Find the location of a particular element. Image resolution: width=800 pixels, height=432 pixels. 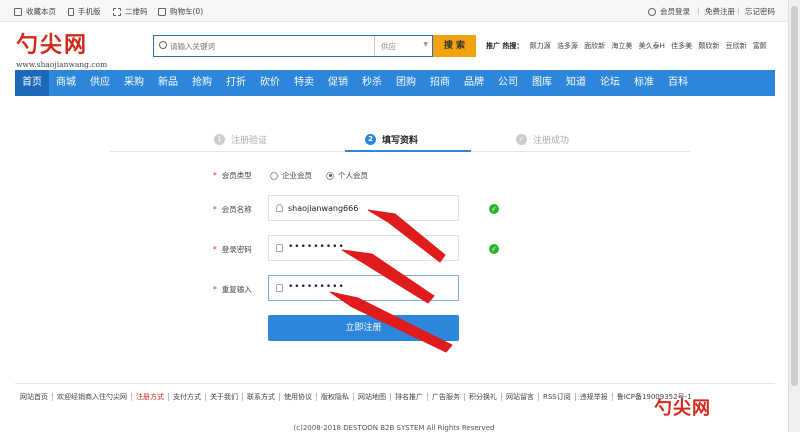

confirm-password-field: ••••••••• is located at coordinates (363, 288).